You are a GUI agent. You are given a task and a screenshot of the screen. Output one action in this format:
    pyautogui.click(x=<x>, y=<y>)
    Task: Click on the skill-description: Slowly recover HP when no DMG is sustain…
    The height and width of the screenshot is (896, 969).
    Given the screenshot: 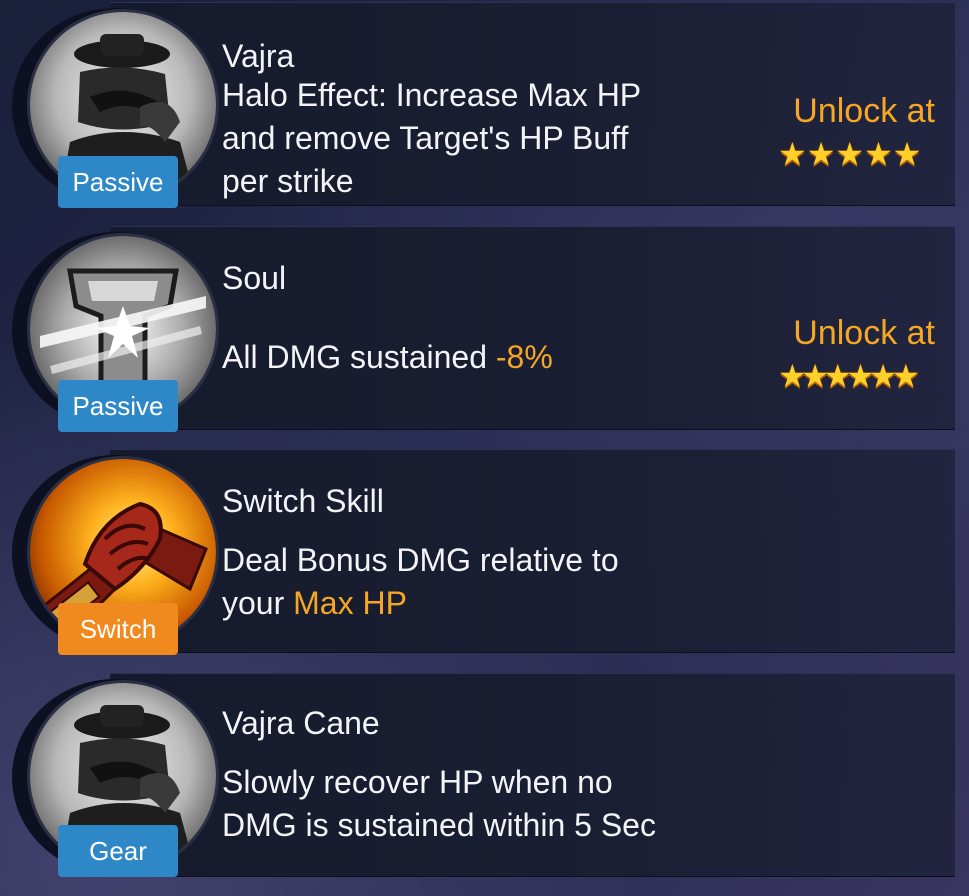 What is the action you would take?
    pyautogui.click(x=487, y=804)
    